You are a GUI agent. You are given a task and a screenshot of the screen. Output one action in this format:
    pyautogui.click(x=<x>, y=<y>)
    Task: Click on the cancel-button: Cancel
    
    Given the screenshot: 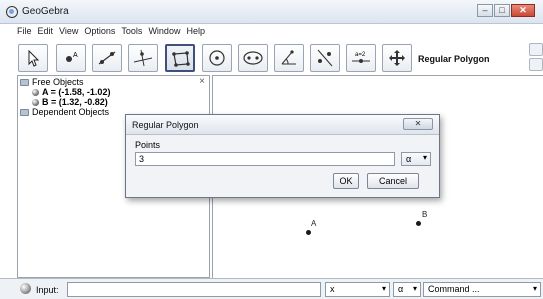 What is the action you would take?
    pyautogui.click(x=393, y=181)
    